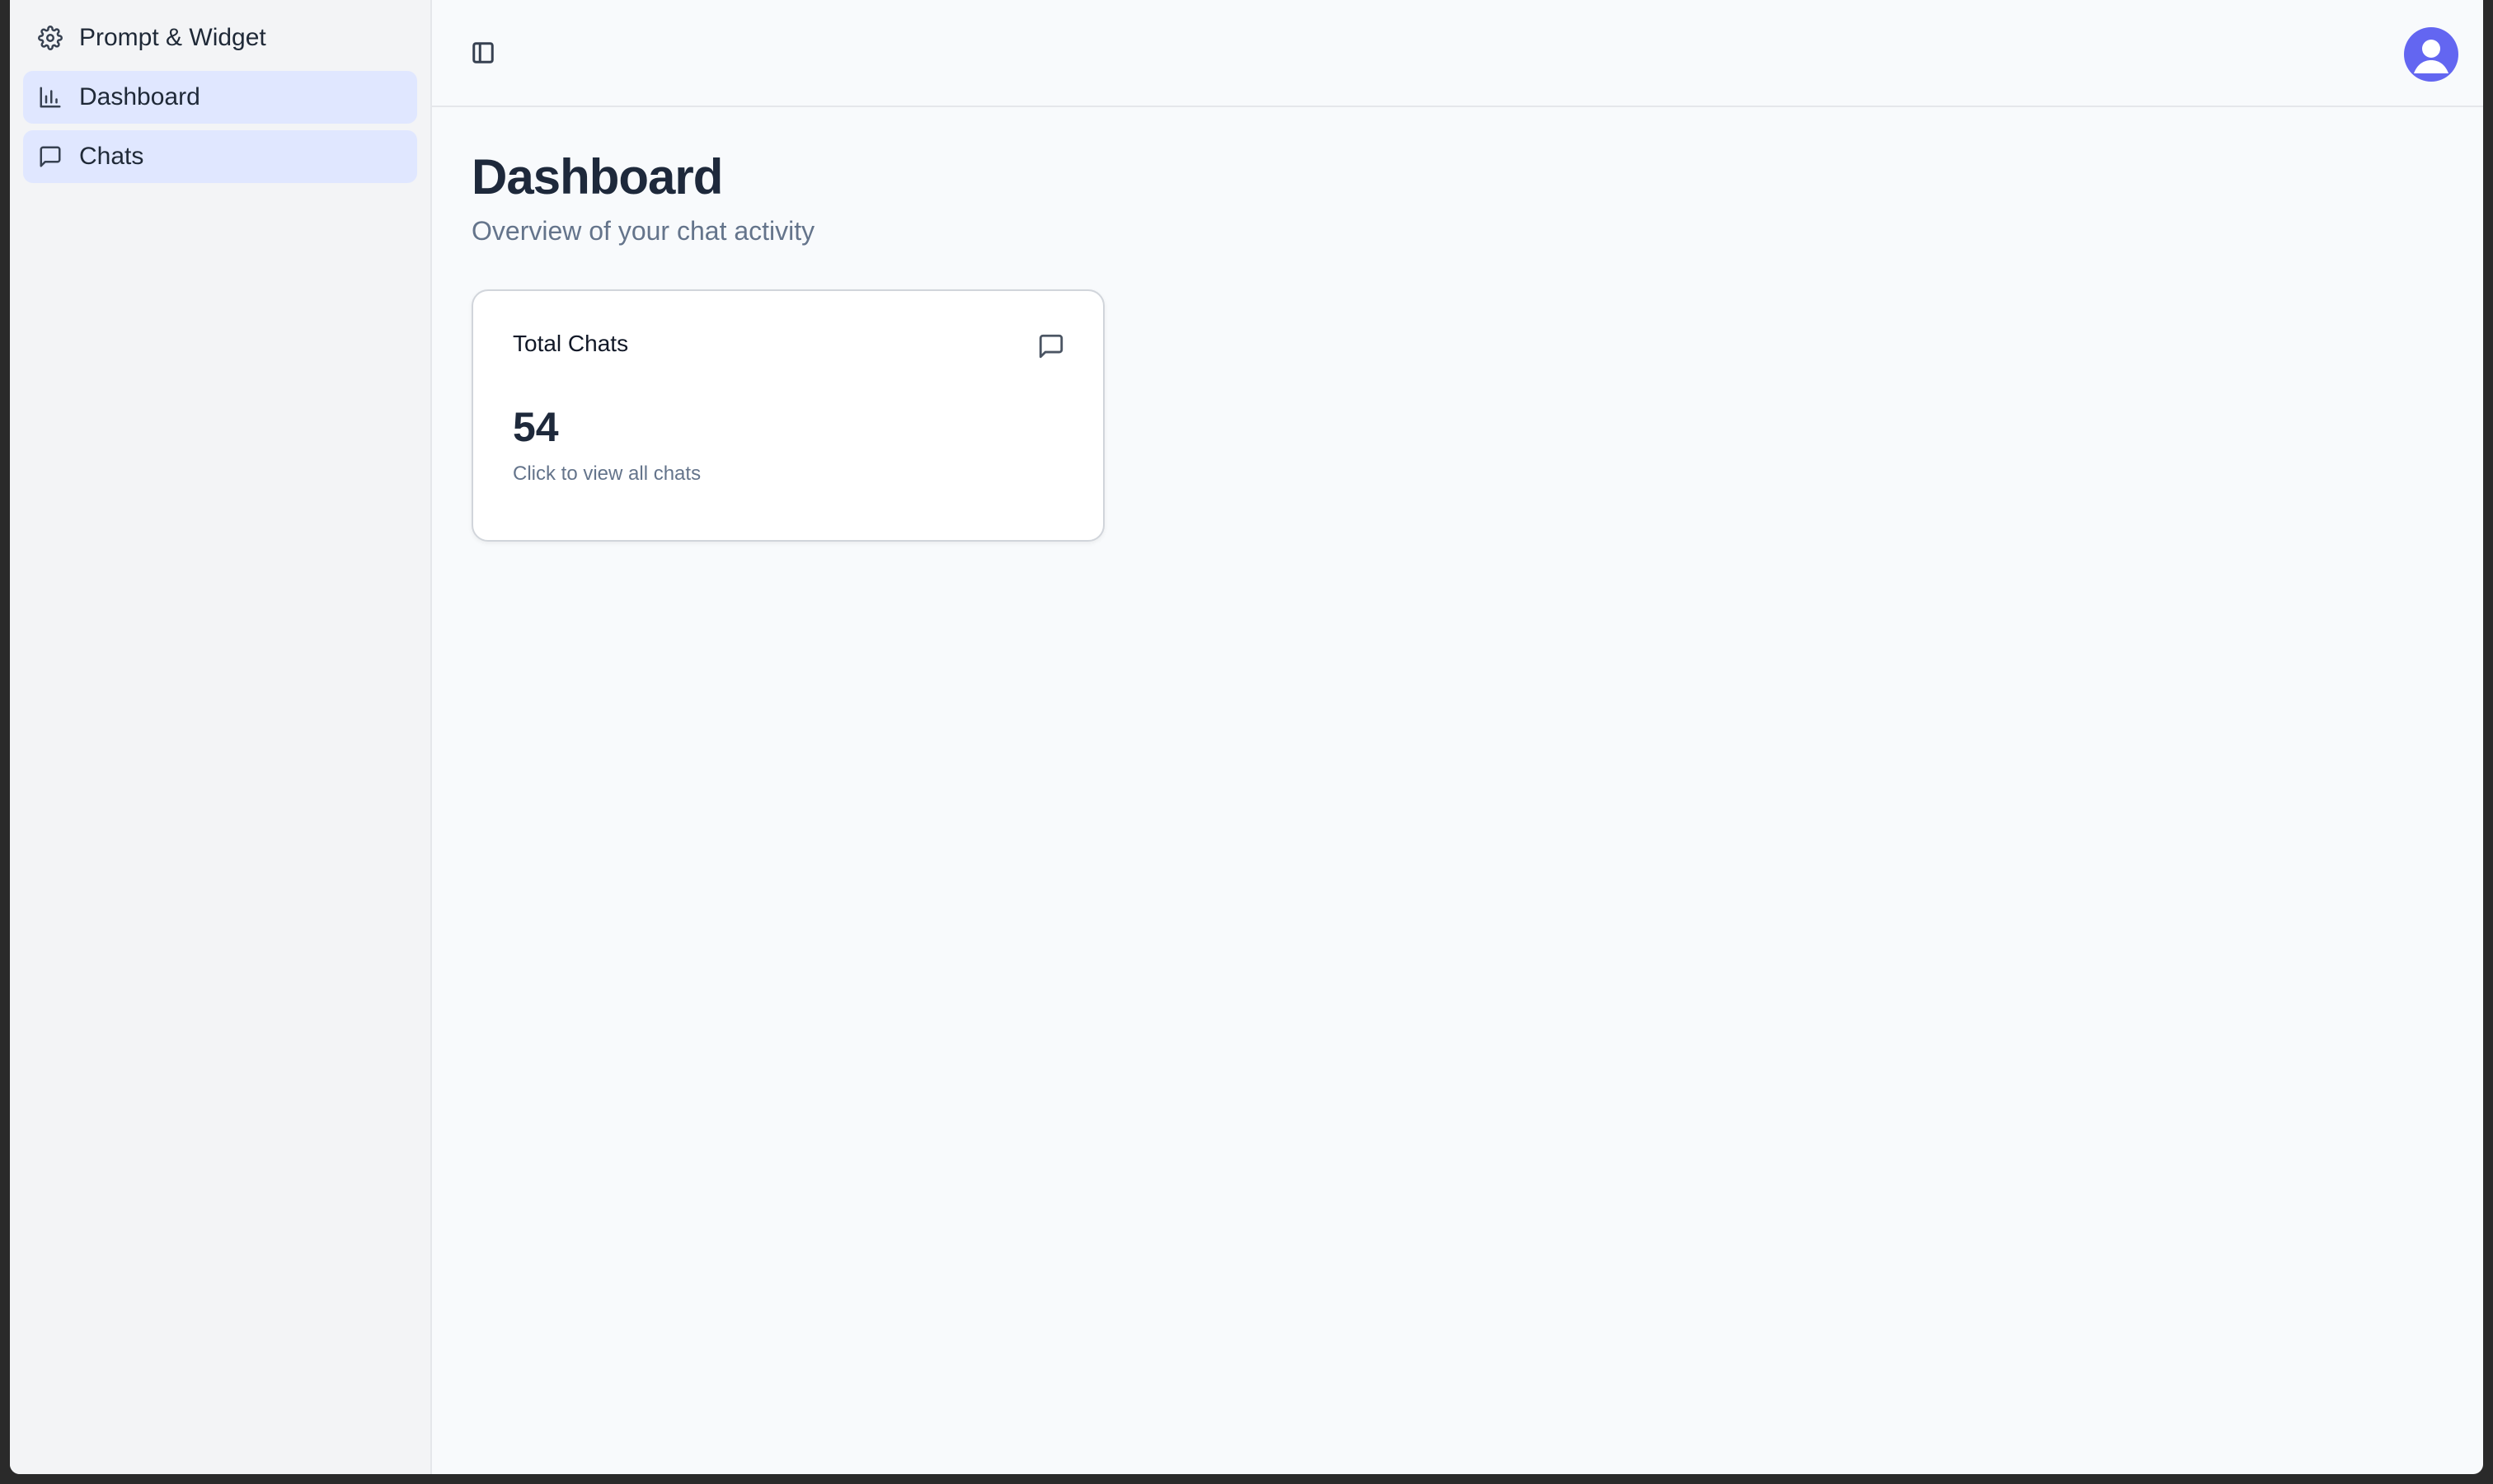  I want to click on gear-icon, so click(50, 38).